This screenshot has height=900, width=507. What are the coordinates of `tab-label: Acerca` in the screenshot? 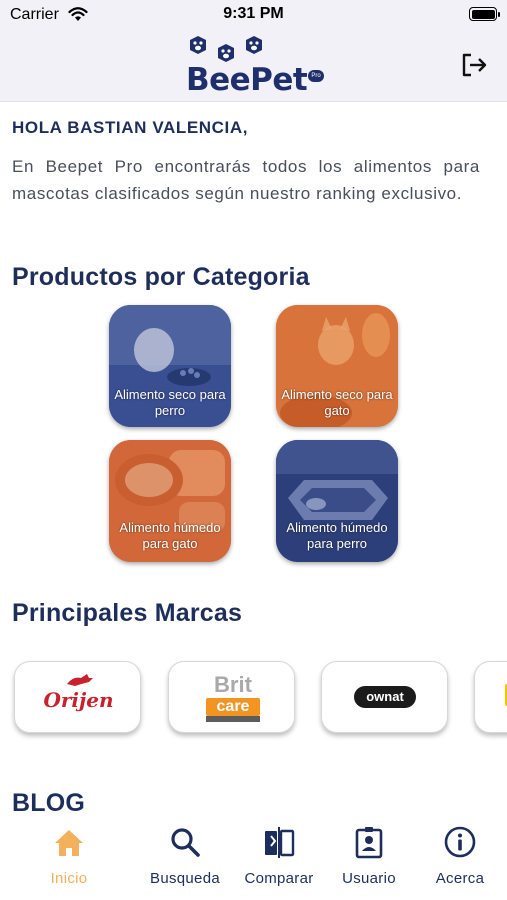 It's located at (460, 878).